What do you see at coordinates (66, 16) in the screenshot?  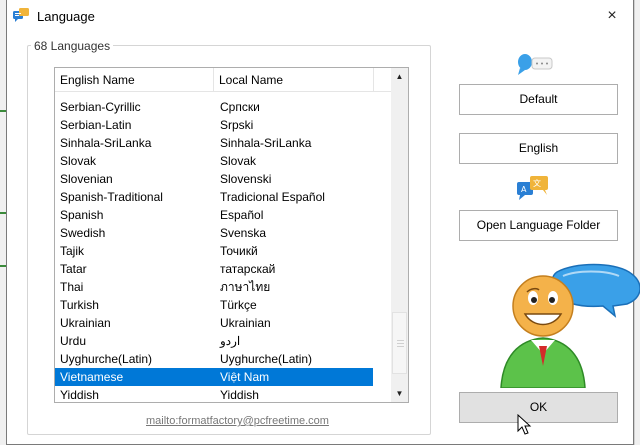 I see `window-title: Language` at bounding box center [66, 16].